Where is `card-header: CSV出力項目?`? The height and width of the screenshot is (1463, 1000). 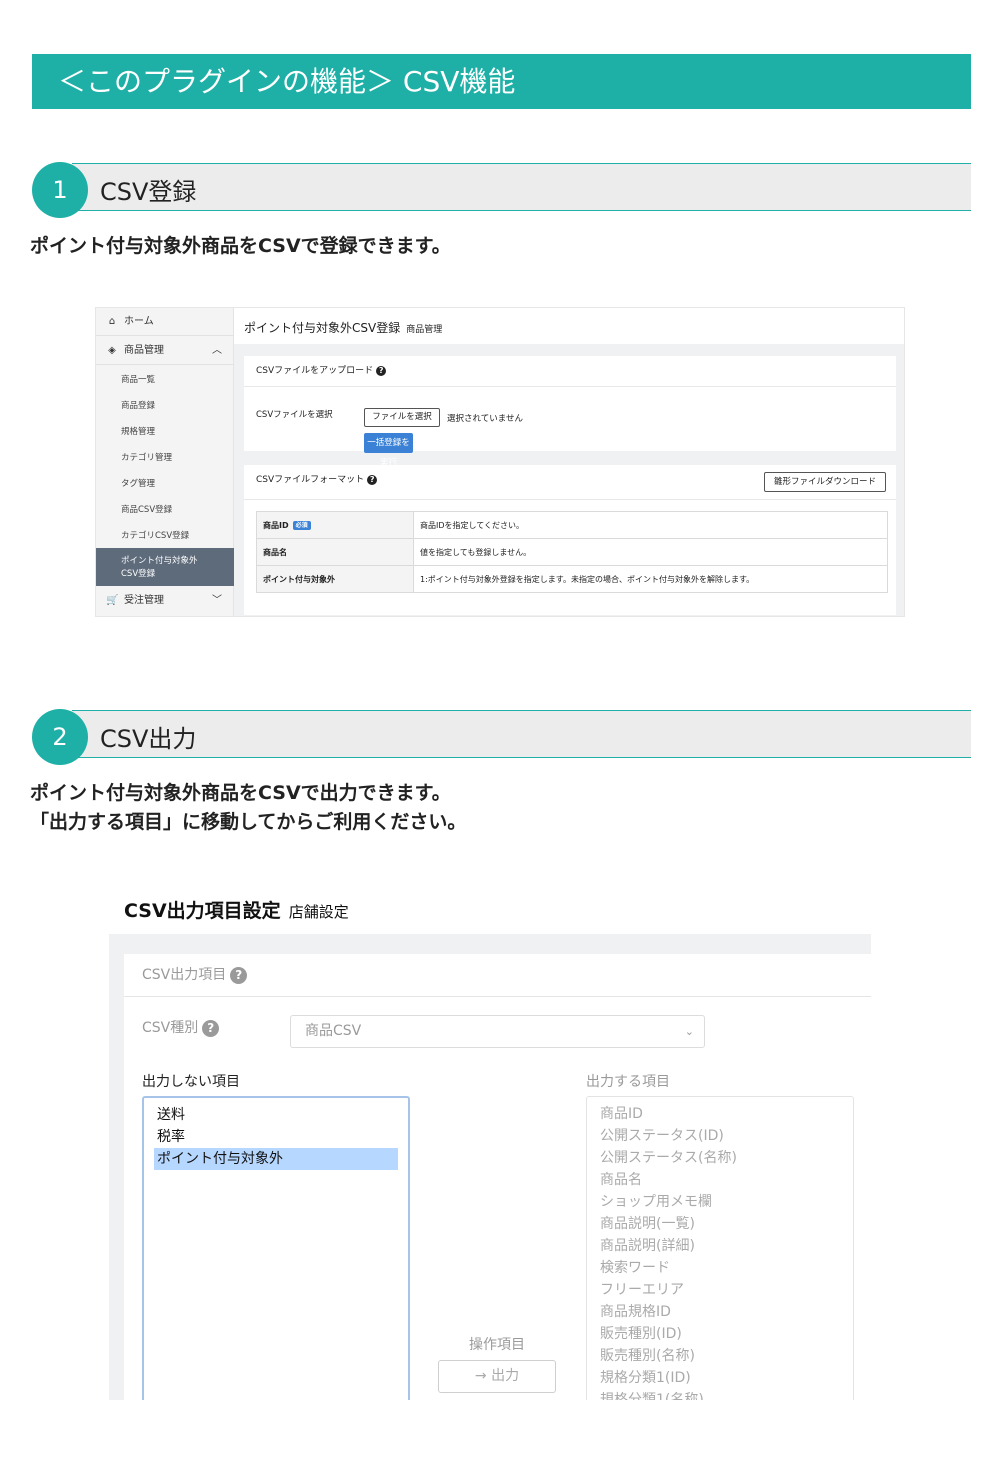 card-header: CSV出力項目? is located at coordinates (497, 975).